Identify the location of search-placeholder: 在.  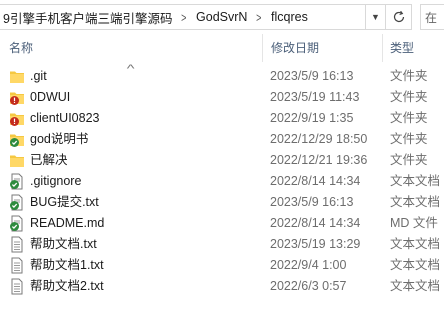
(431, 17).